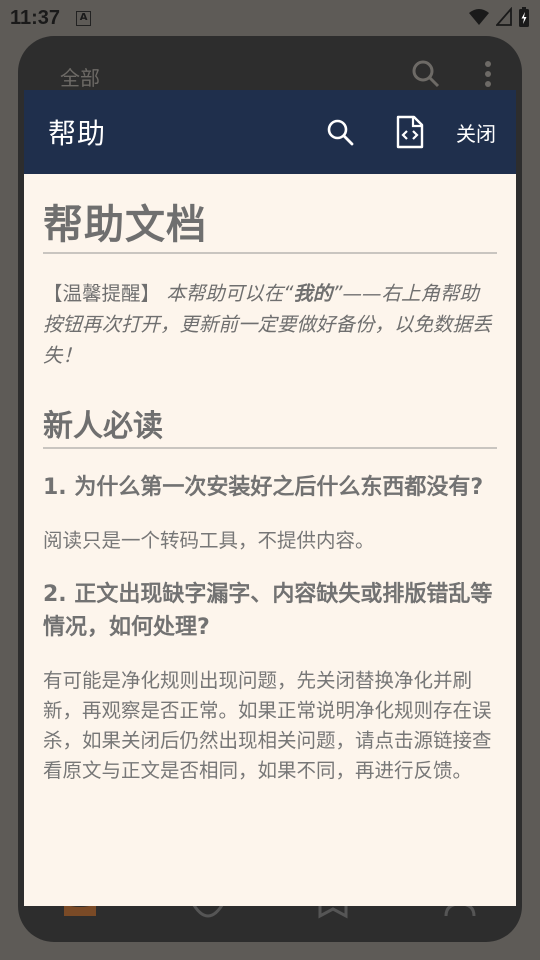  What do you see at coordinates (209, 540) in the screenshot?
I see `faq-answer-1: 阅读只是一个转码工具，不提供内容。` at bounding box center [209, 540].